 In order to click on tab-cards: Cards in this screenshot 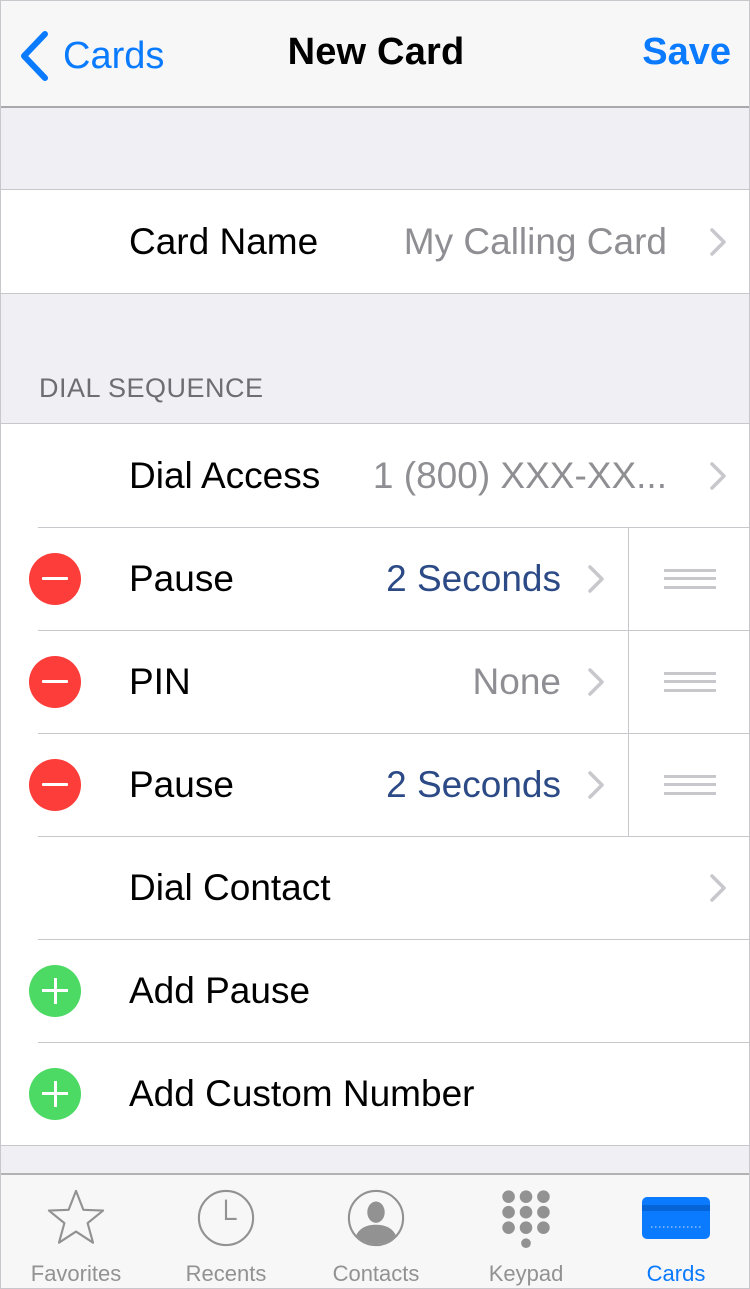, I will do `click(675, 1231)`.